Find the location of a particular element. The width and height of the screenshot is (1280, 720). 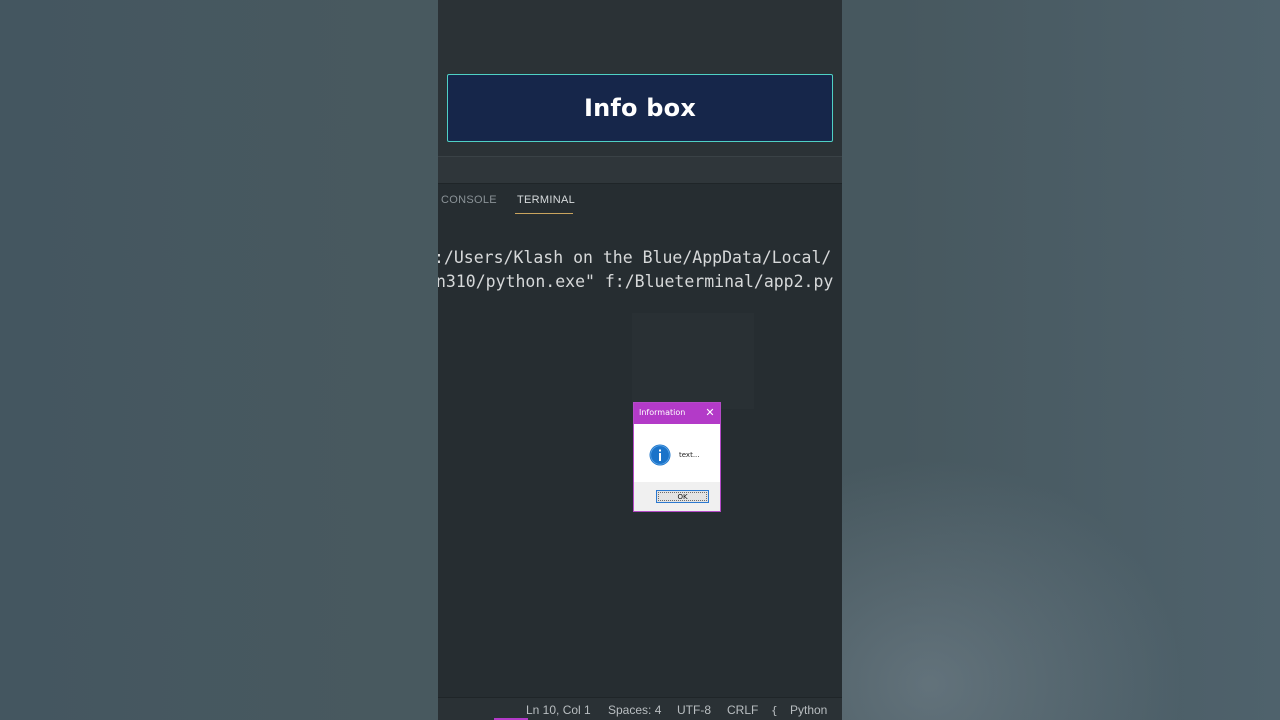

terminal-line: n310/python.exe" f:/Blueterminal/app2.py is located at coordinates (636, 281).